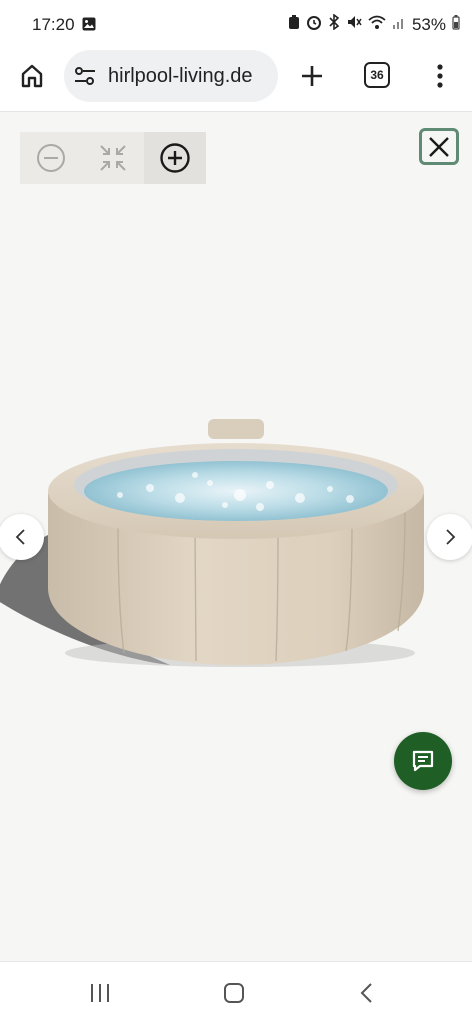  What do you see at coordinates (377, 25) in the screenshot?
I see `wifi-icon` at bounding box center [377, 25].